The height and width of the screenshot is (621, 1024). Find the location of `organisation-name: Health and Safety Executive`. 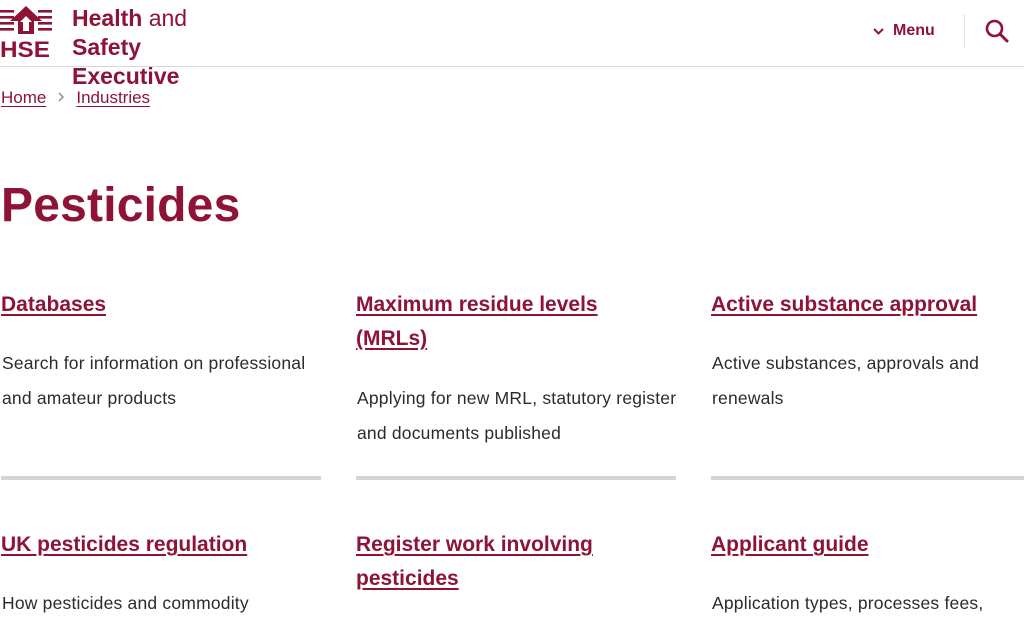

organisation-name: Health and Safety Executive is located at coordinates (166, 47).